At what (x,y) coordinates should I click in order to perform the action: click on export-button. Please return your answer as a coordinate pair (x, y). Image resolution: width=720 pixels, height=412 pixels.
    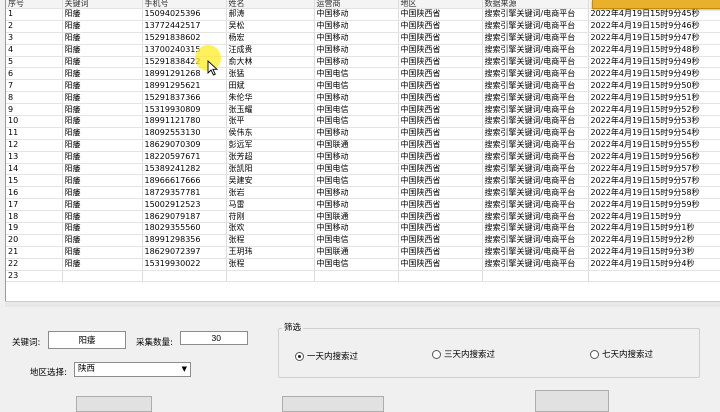
    Looking at the image, I should click on (572, 401).